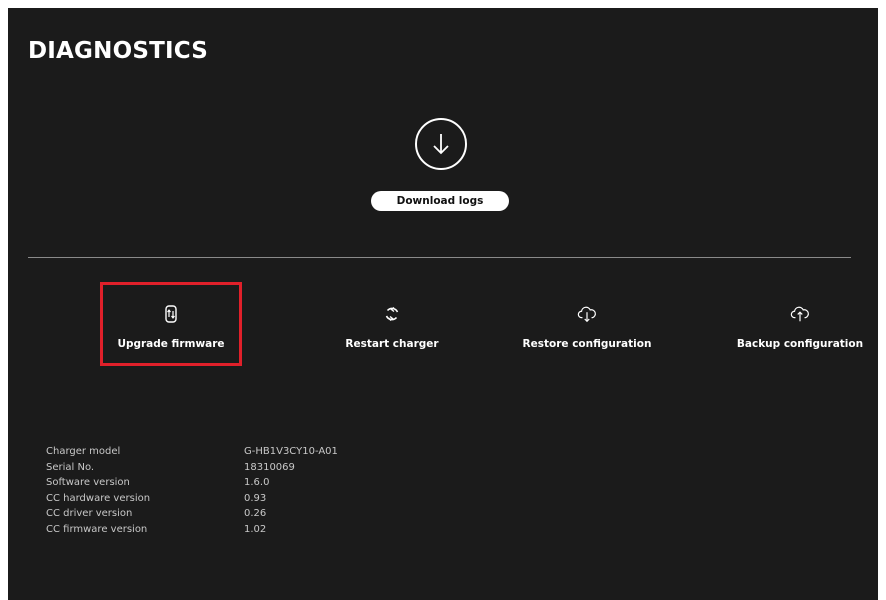  What do you see at coordinates (83, 451) in the screenshot?
I see `info-key: Charger model` at bounding box center [83, 451].